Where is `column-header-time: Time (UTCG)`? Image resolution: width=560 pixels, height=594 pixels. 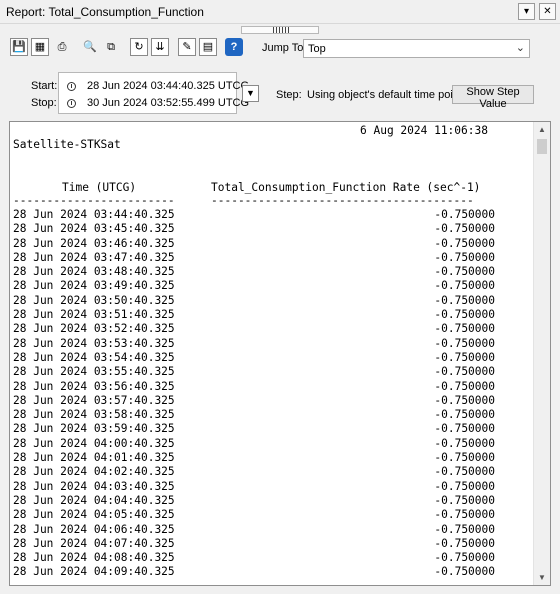
column-header-time: Time (UTCG) is located at coordinates (99, 187).